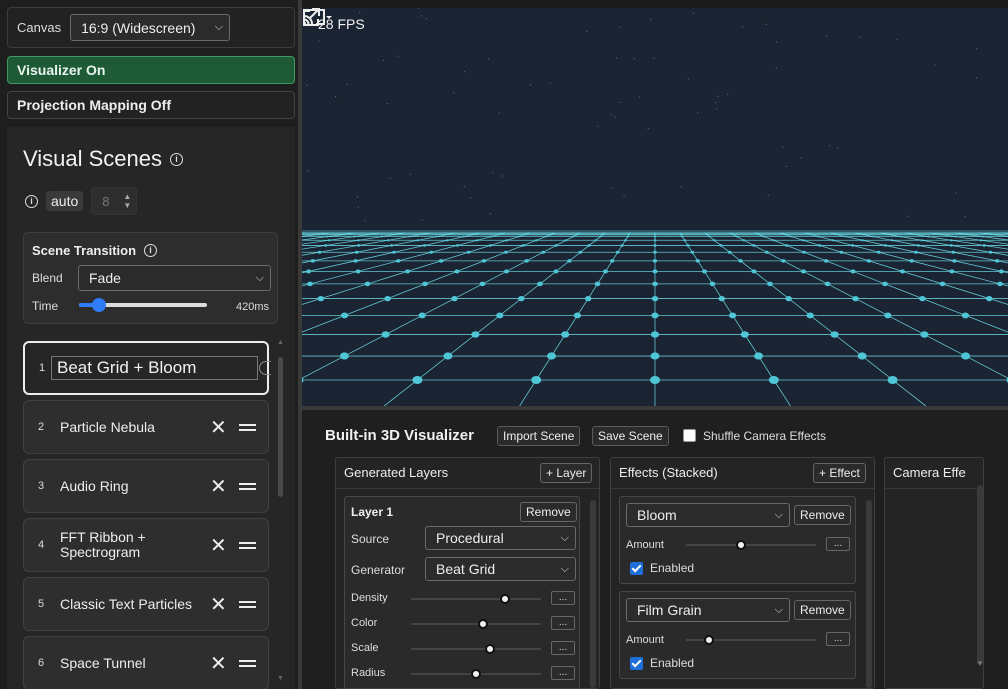 The image size is (1008, 689). I want to click on auto-button: auto, so click(65, 201).